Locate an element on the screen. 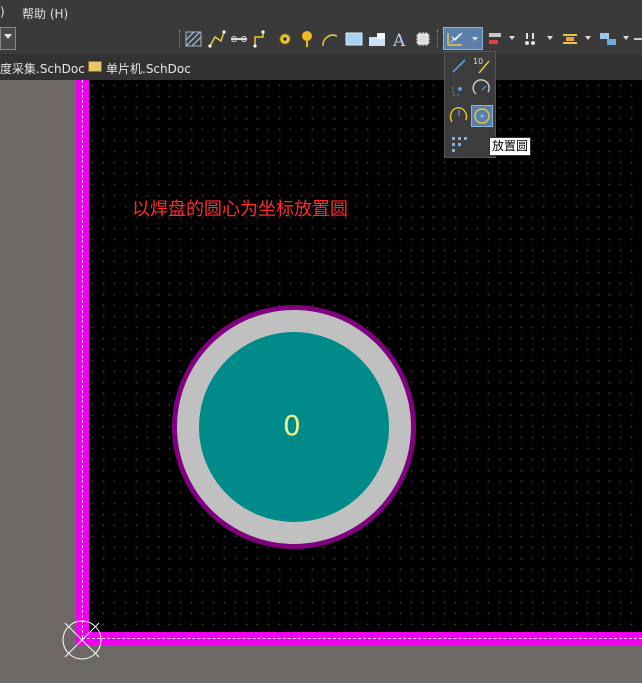  sheet-border-dash-left is located at coordinates (82, 359).